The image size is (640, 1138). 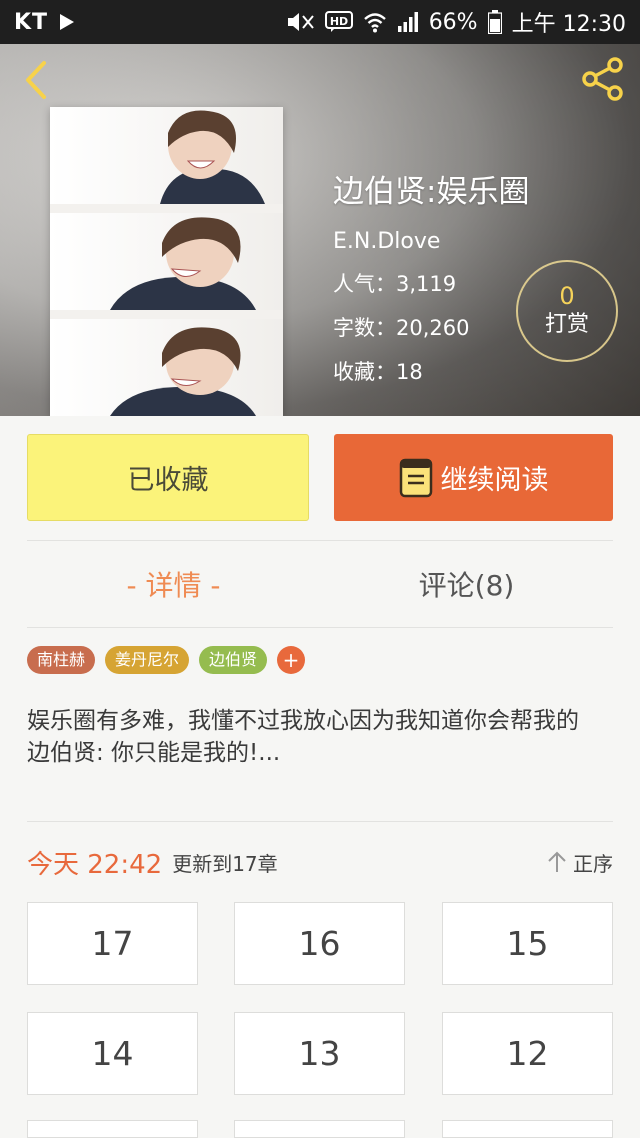 What do you see at coordinates (557, 861) in the screenshot?
I see `arrow-up-icon` at bounding box center [557, 861].